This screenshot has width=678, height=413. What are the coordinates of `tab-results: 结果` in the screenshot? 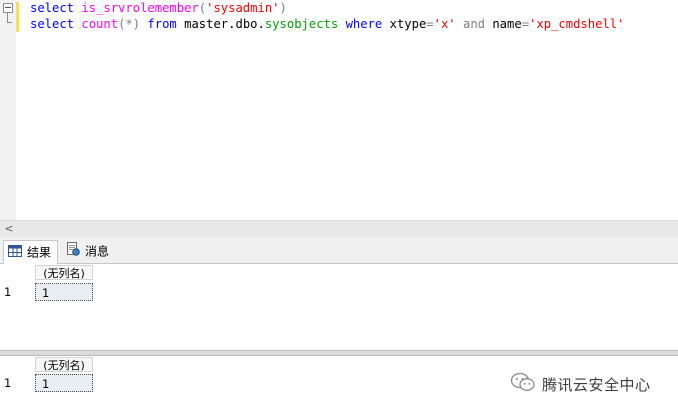 It's located at (31, 252).